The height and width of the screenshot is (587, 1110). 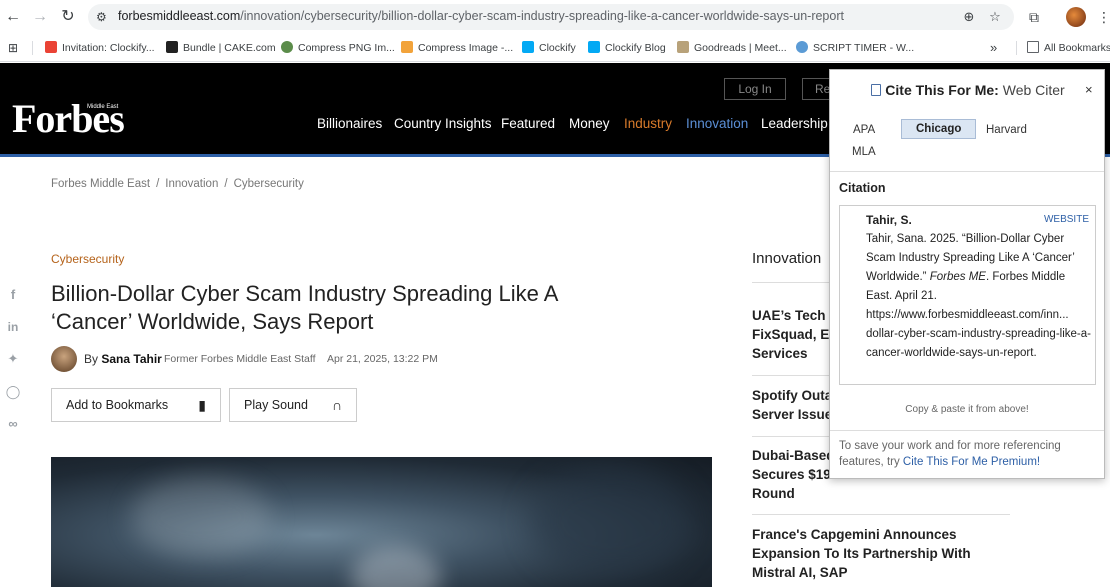 I want to click on premium-link: Cite This For Me Premium!, so click(x=971, y=462).